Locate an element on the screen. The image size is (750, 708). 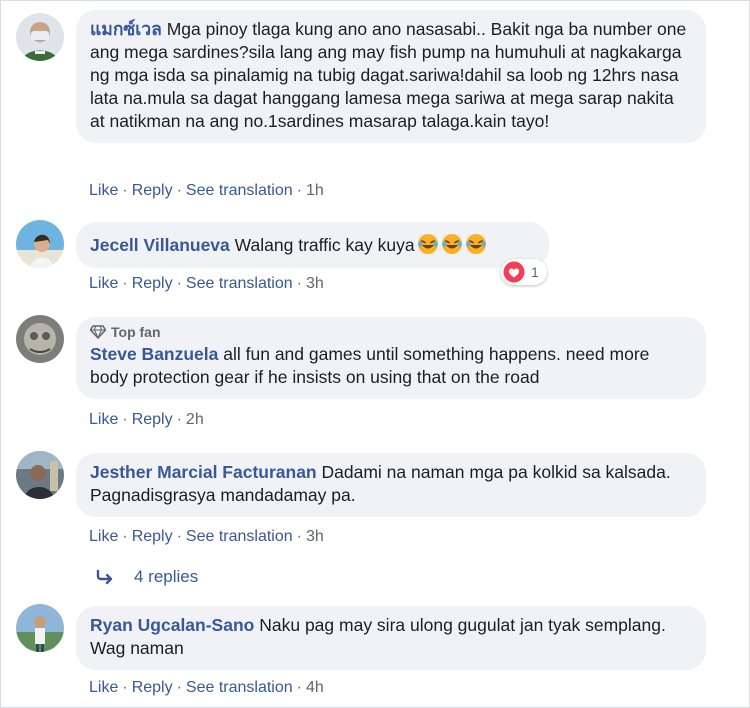
comment-text: Walang traffic kay kuya is located at coordinates (324, 245).